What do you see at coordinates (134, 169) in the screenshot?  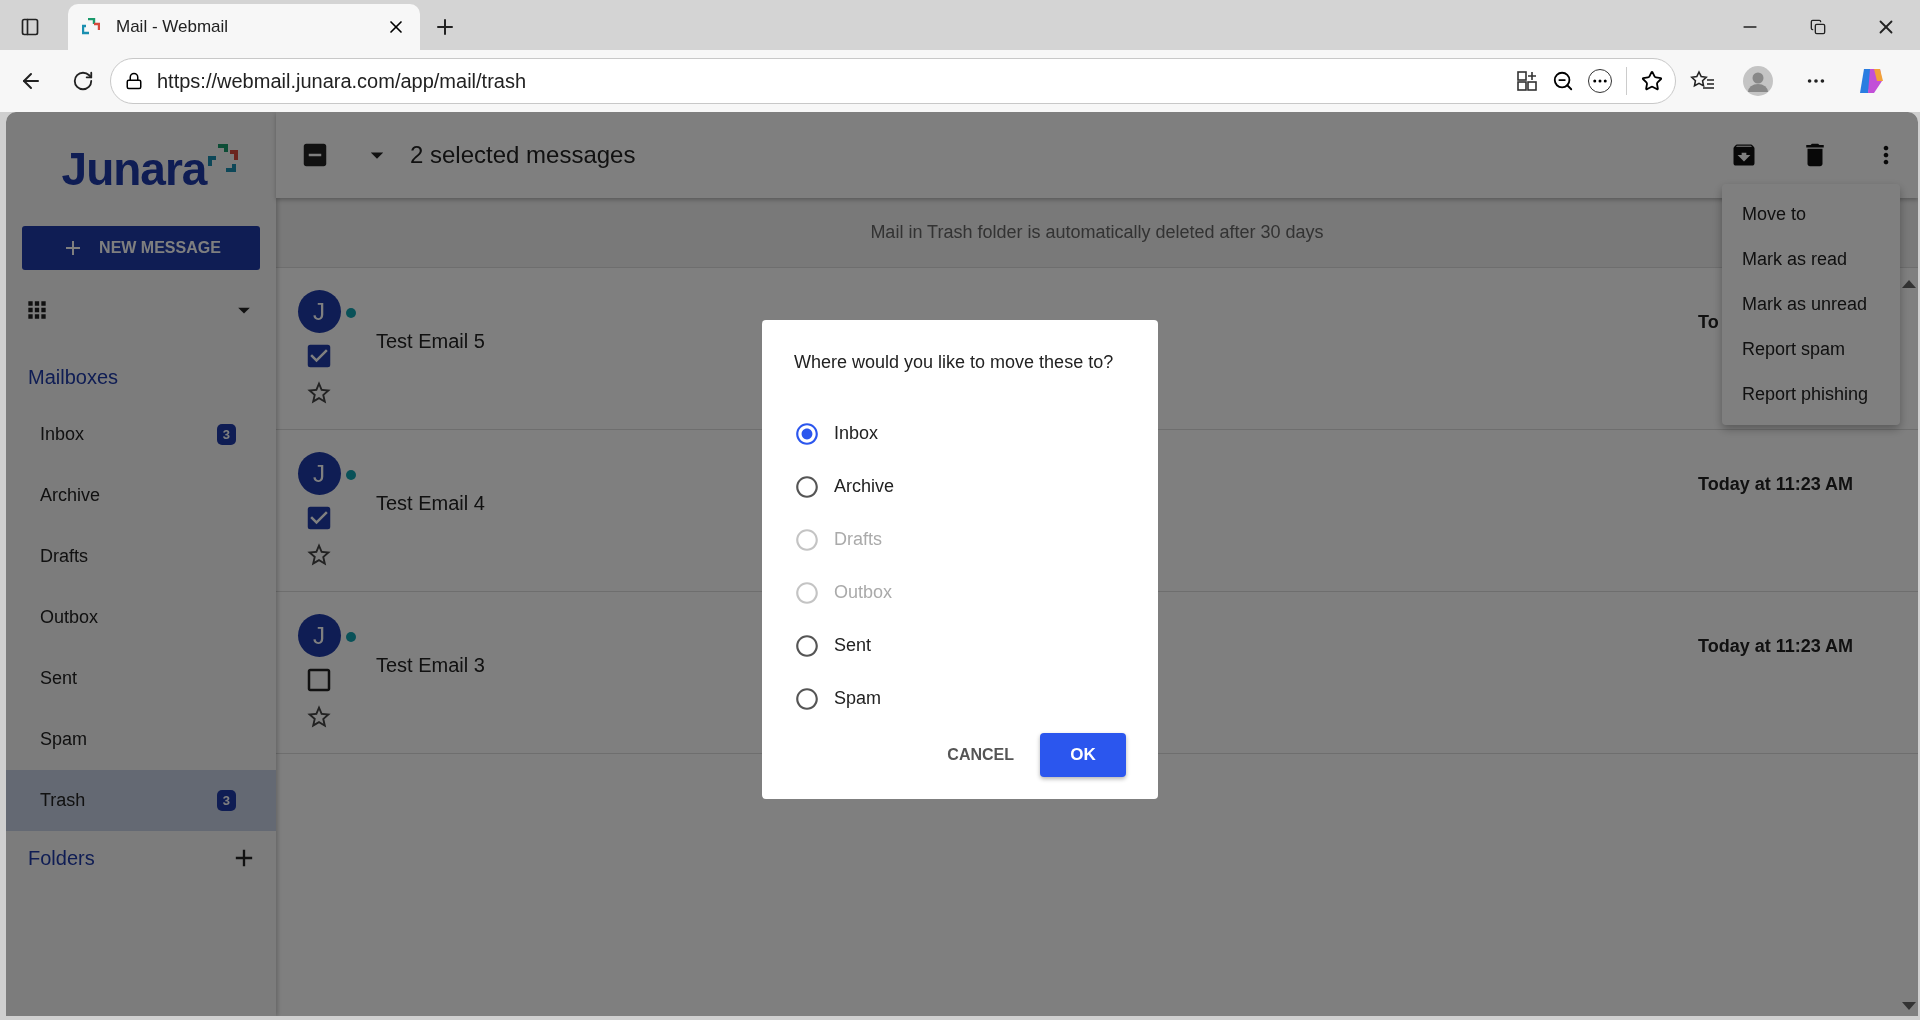 I see `logo-text: Junara` at bounding box center [134, 169].